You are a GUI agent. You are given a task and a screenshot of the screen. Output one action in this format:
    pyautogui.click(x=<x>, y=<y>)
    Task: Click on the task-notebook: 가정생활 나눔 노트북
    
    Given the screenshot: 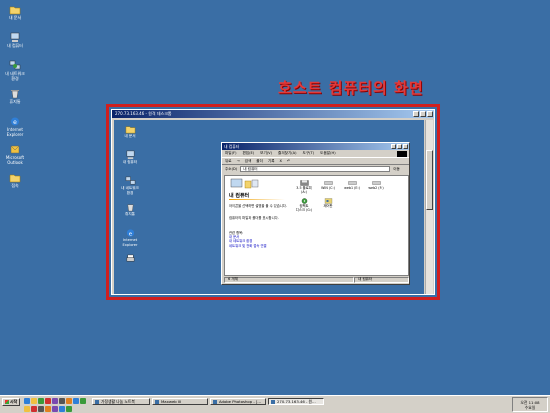 What is the action you would take?
    pyautogui.click(x=121, y=401)
    